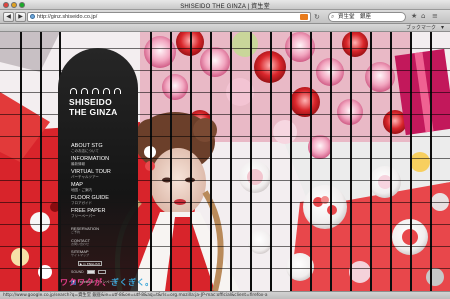  What do you see at coordinates (101, 213) in the screenshot?
I see `nav-item-free-paper: FREE PAPER フリーペーパー` at bounding box center [101, 213].